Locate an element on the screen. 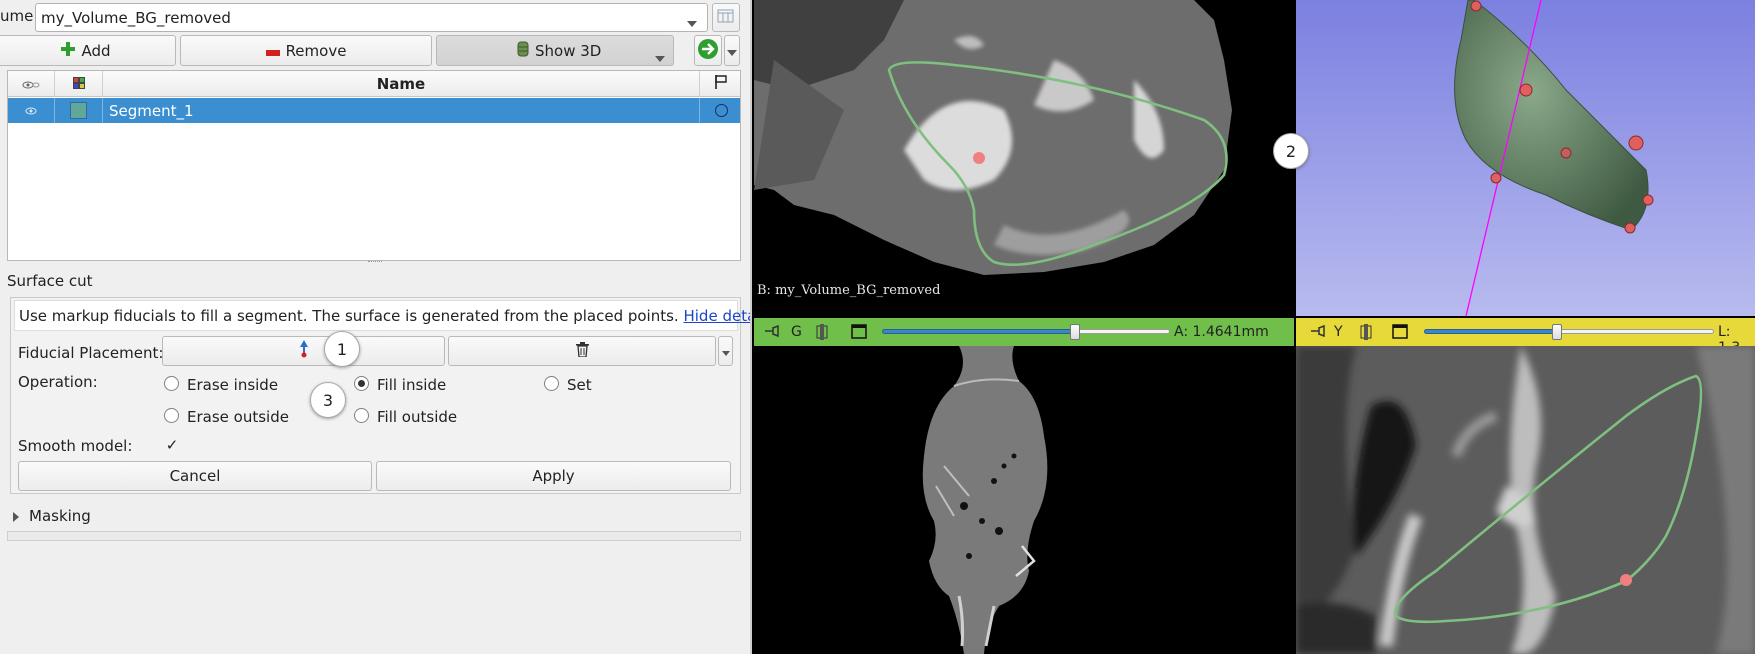  cancel-button: Cancel is located at coordinates (195, 476).